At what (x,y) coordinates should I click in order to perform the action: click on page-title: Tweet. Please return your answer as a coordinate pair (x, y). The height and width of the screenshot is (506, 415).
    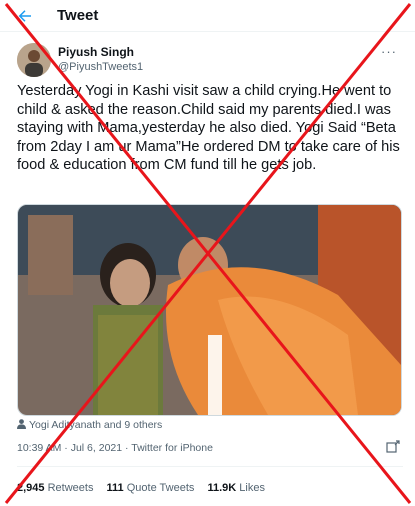
    Looking at the image, I should click on (78, 15).